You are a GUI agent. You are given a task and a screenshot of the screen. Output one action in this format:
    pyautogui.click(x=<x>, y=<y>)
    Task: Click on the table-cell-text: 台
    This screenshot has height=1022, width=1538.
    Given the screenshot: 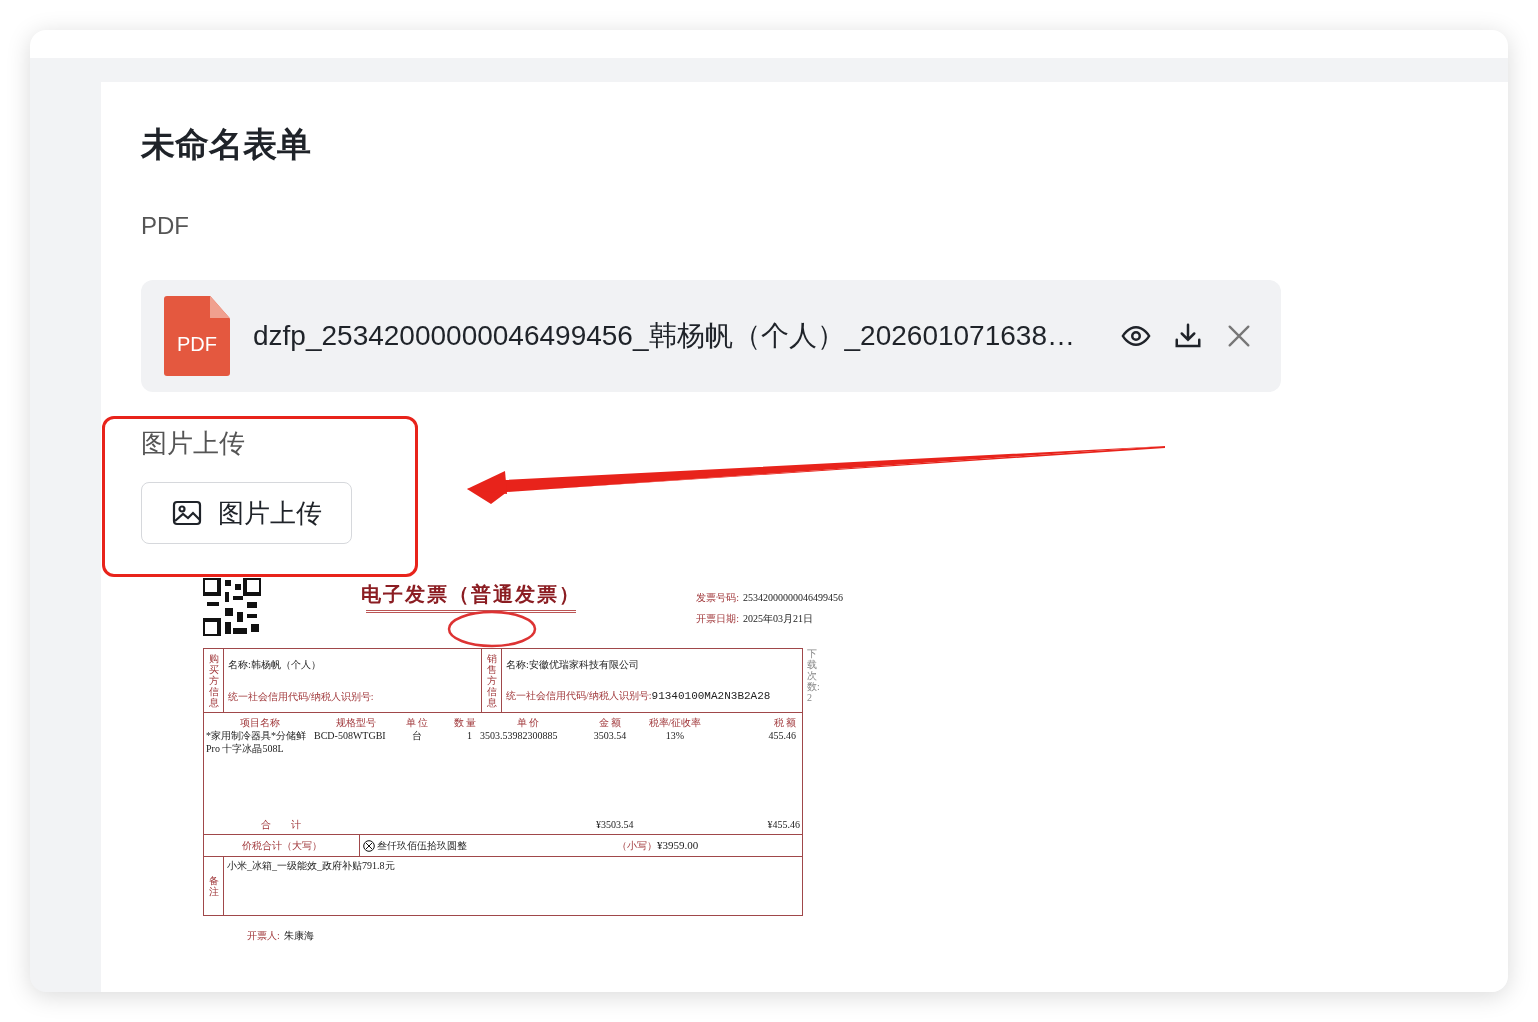 What is the action you would take?
    pyautogui.click(x=417, y=736)
    